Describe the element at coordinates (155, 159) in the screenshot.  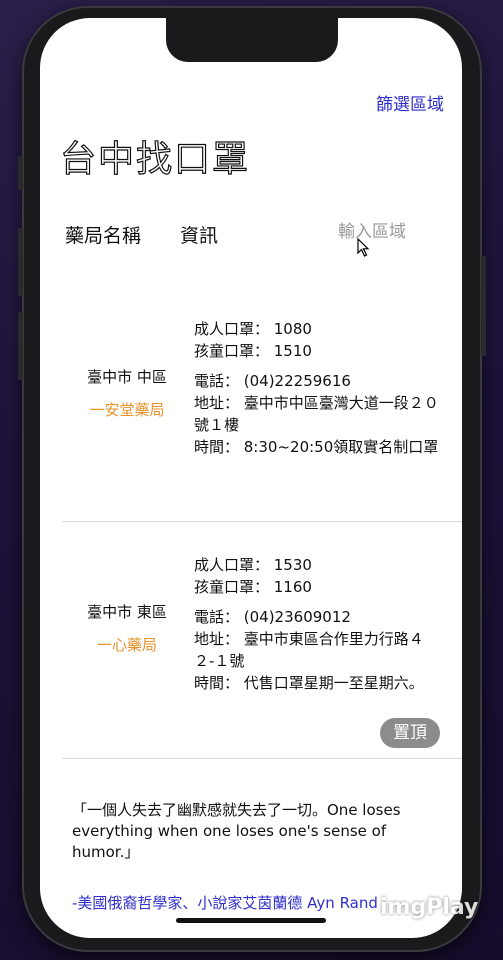
I see `page-title: 台中找口罩` at that location.